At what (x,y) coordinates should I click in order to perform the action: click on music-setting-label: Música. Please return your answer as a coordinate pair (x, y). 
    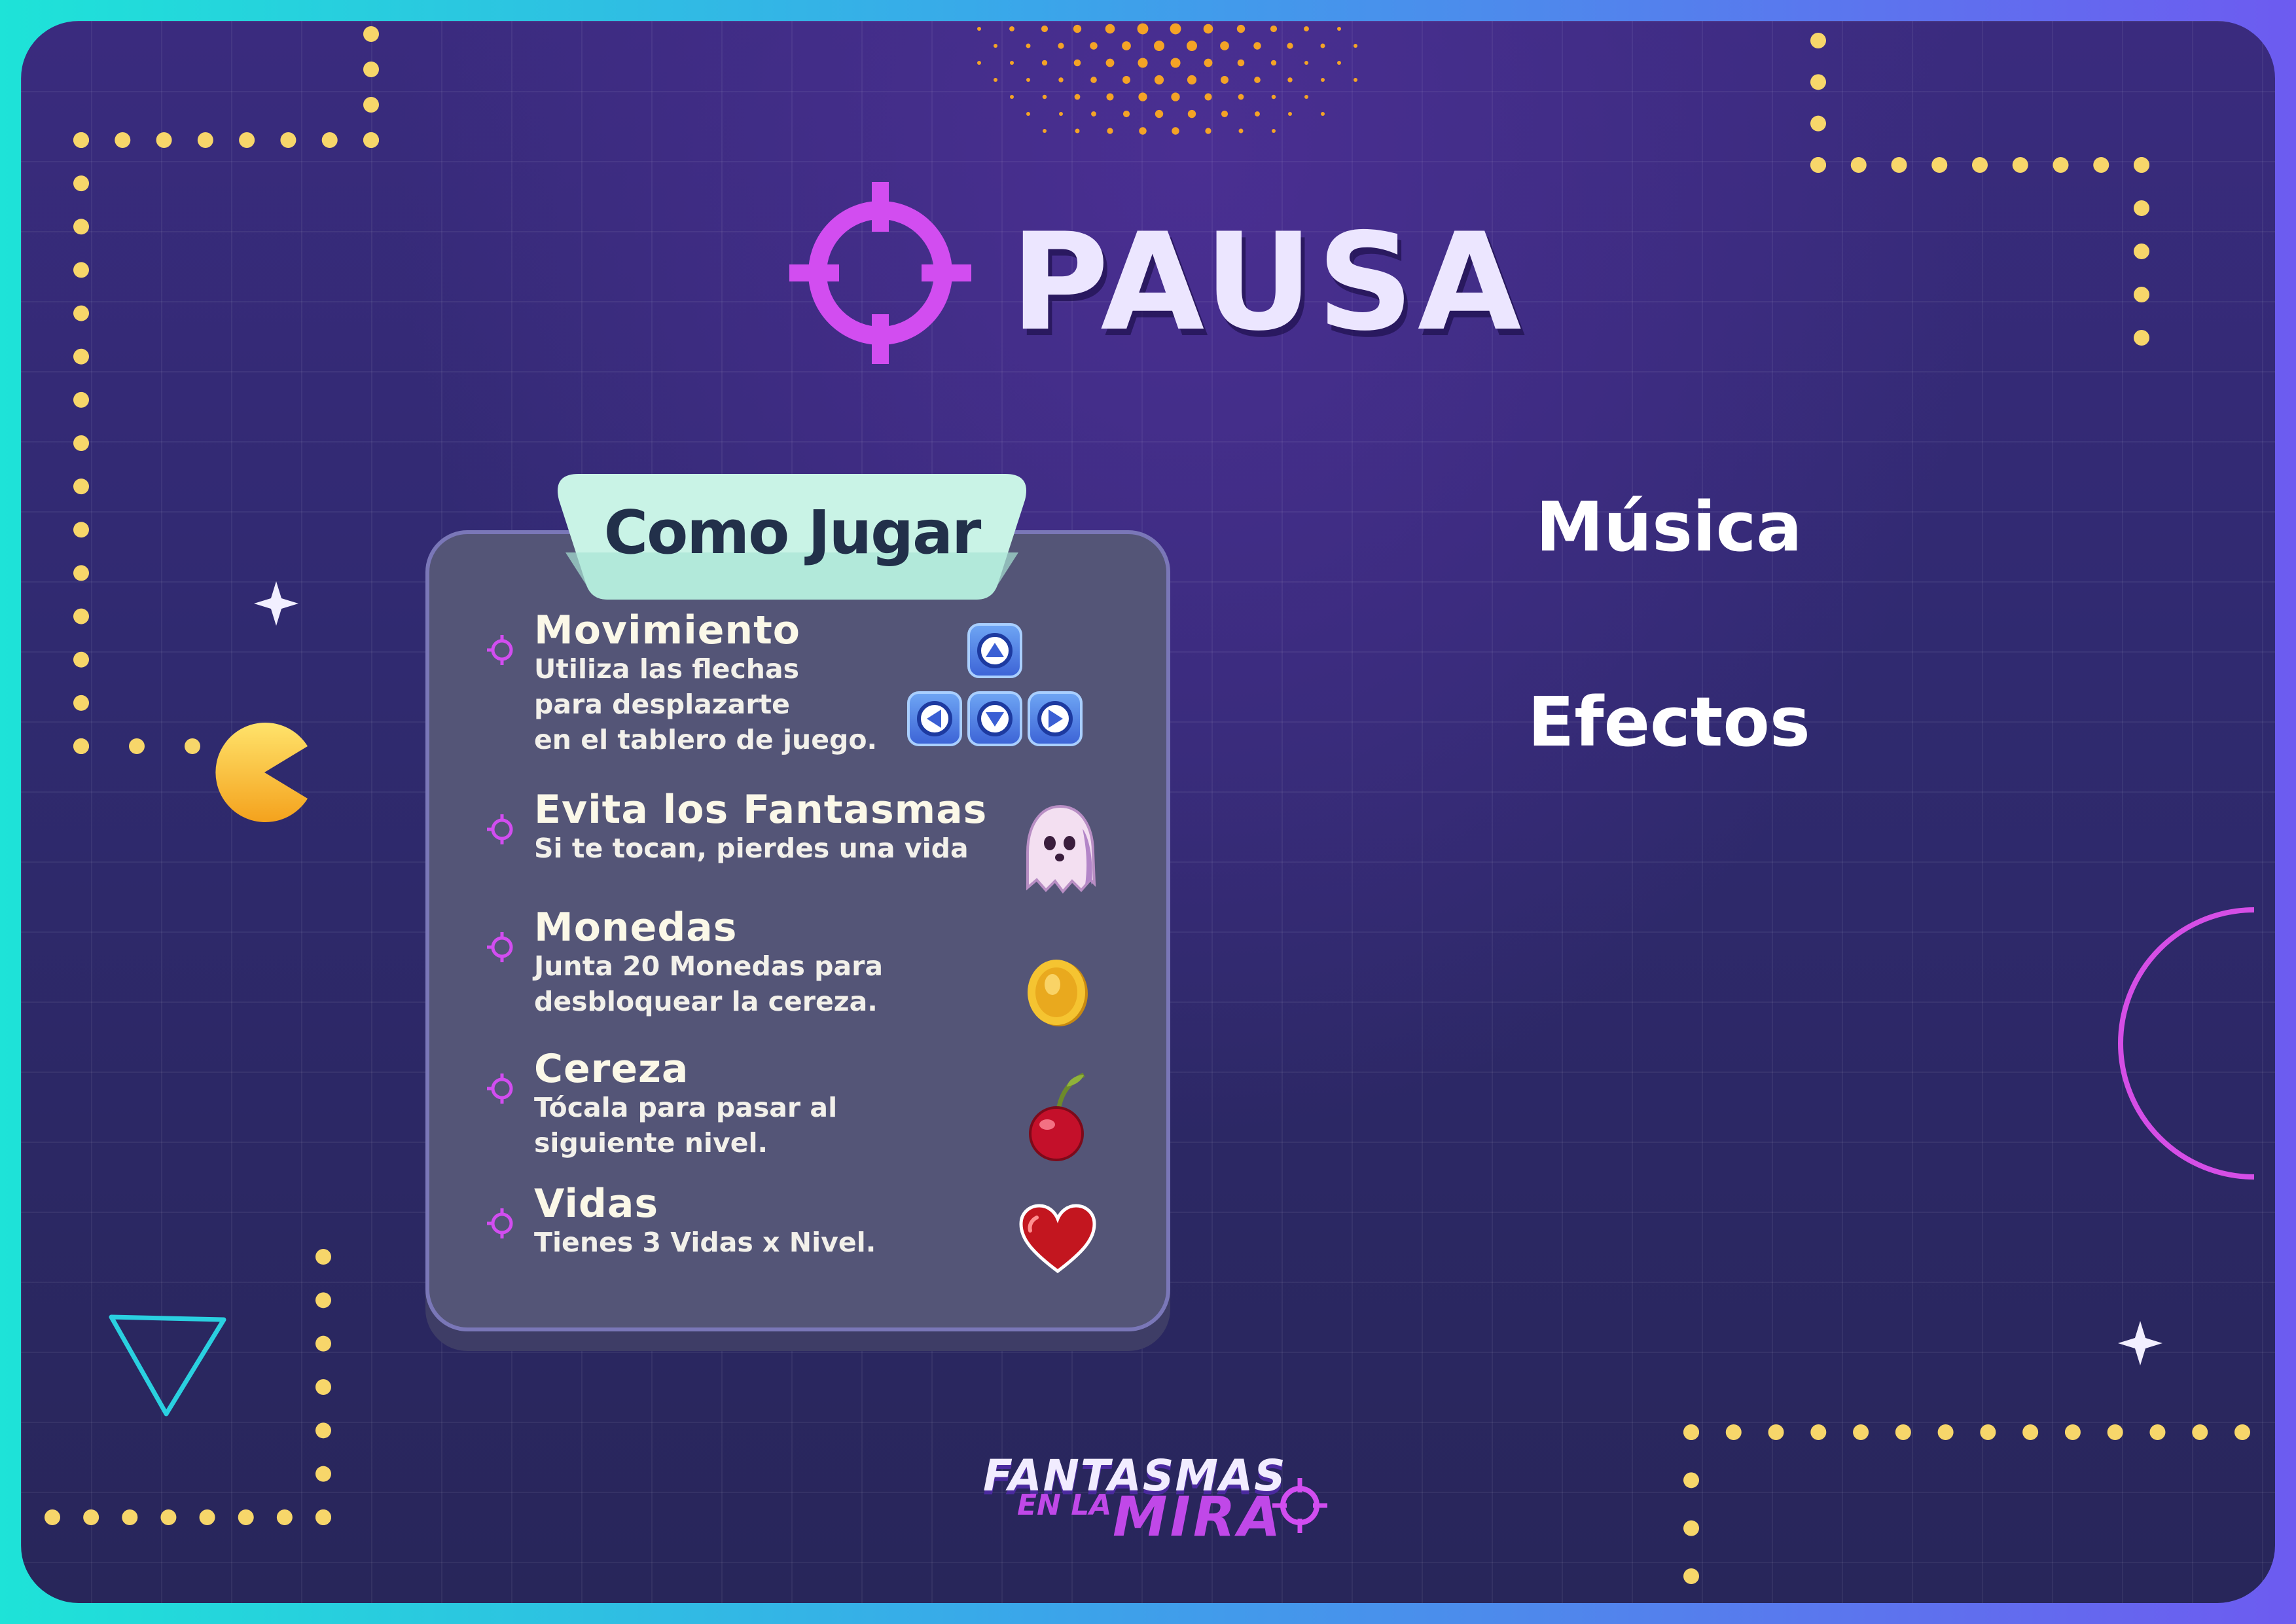
    Looking at the image, I should click on (1669, 527).